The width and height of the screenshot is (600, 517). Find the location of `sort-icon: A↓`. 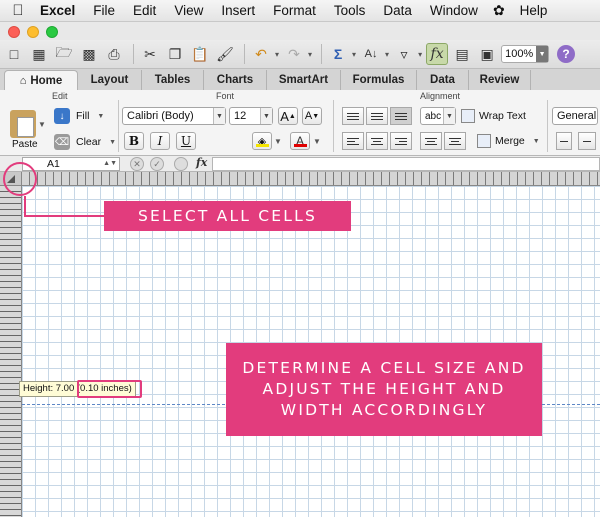

sort-icon: A↓ is located at coordinates (371, 54).